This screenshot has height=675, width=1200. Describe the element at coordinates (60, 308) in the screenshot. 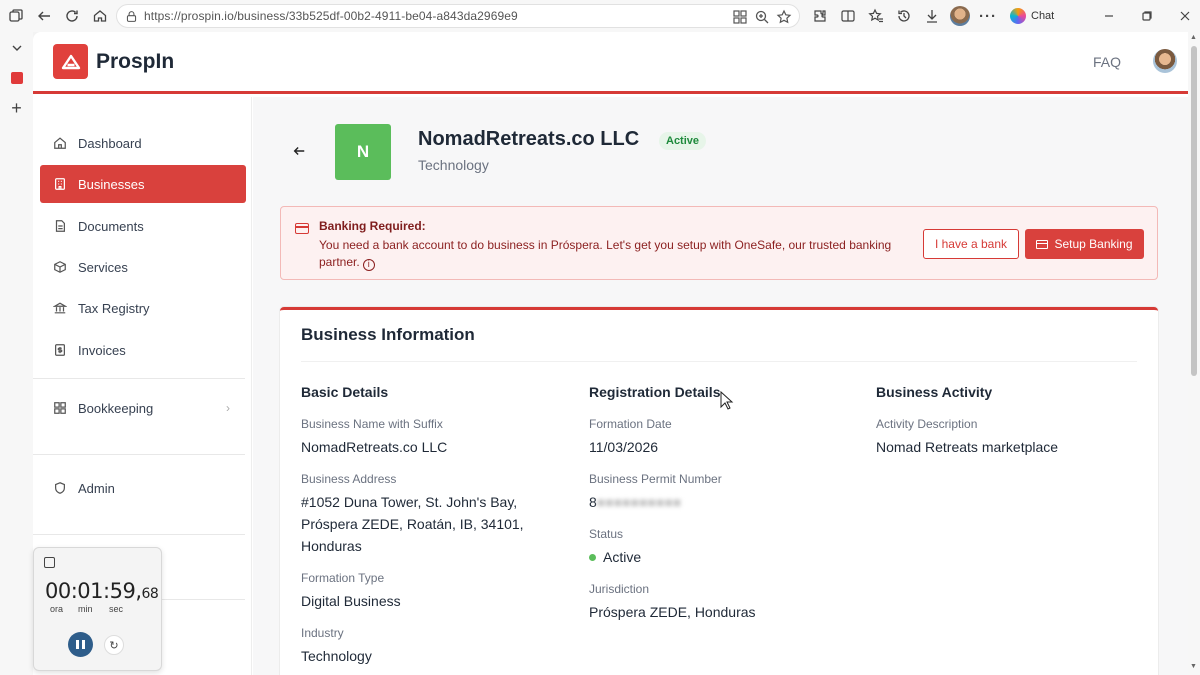

I see `bank-icon` at that location.